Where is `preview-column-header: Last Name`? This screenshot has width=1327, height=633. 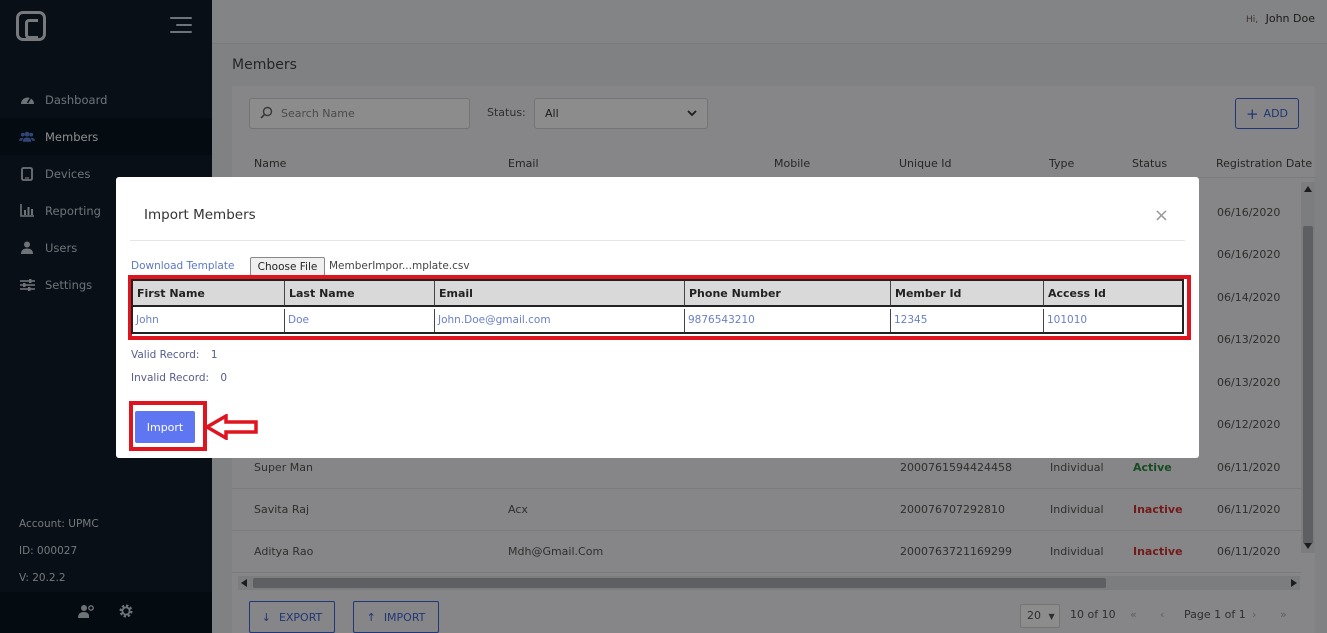 preview-column-header: Last Name is located at coordinates (360, 294).